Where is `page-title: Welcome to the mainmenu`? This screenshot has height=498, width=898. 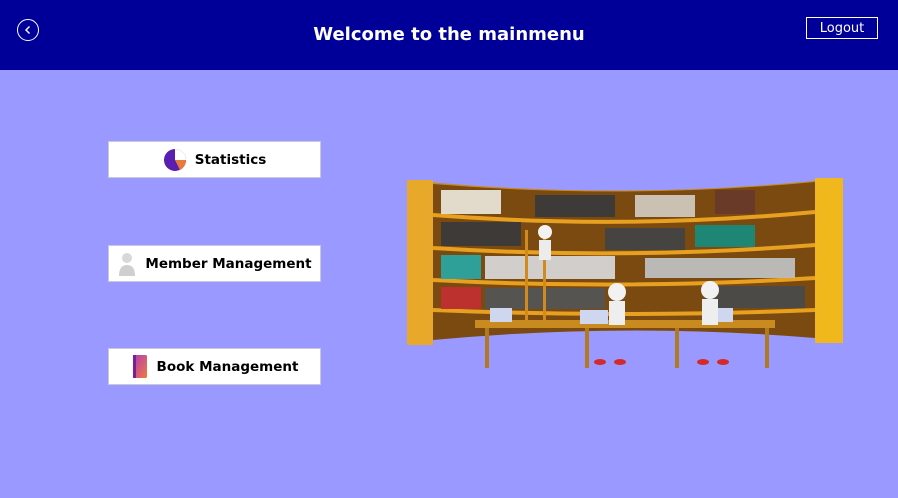 page-title: Welcome to the mainmenu is located at coordinates (449, 34).